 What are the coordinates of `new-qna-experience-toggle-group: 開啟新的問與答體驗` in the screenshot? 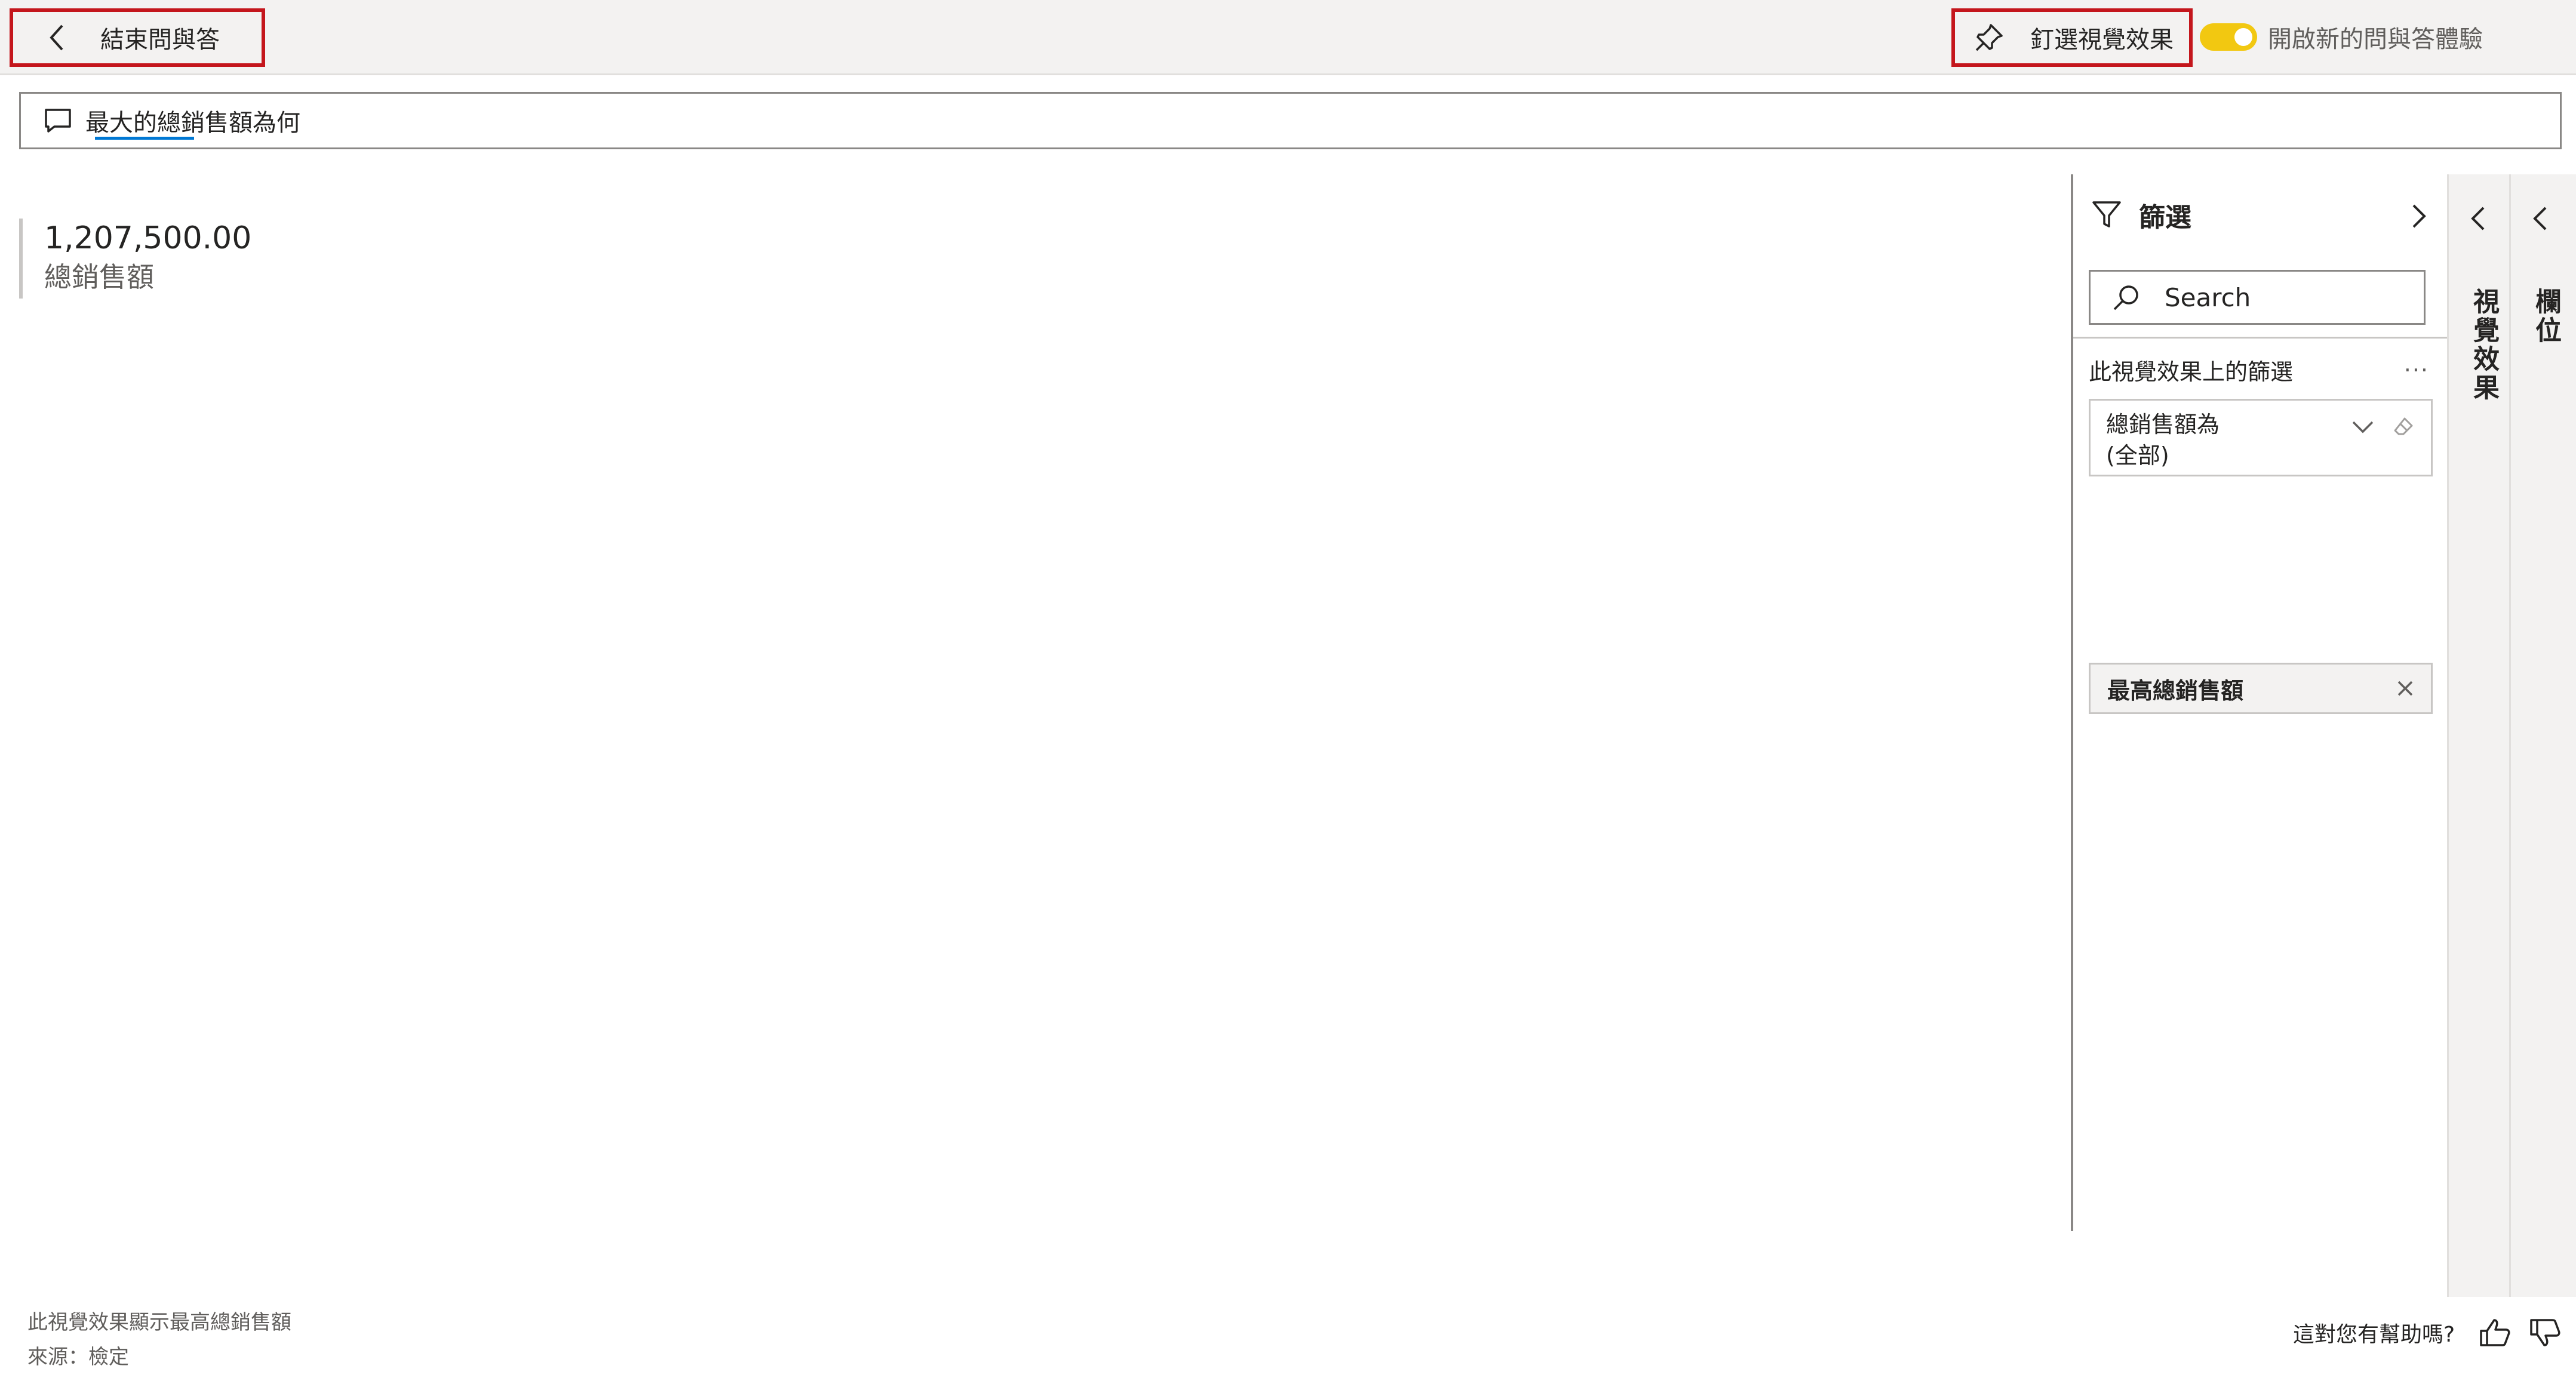 It's located at (2341, 37).